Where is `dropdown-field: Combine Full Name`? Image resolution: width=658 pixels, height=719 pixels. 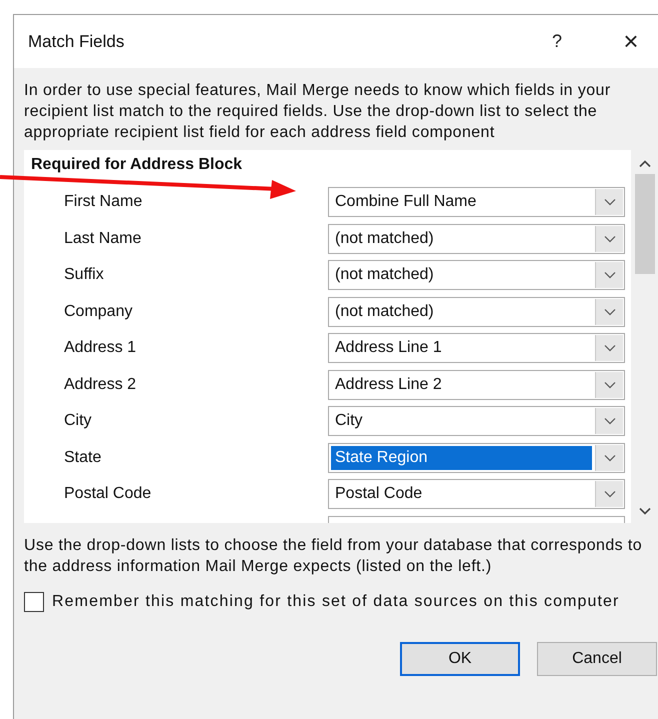 dropdown-field: Combine Full Name is located at coordinates (476, 202).